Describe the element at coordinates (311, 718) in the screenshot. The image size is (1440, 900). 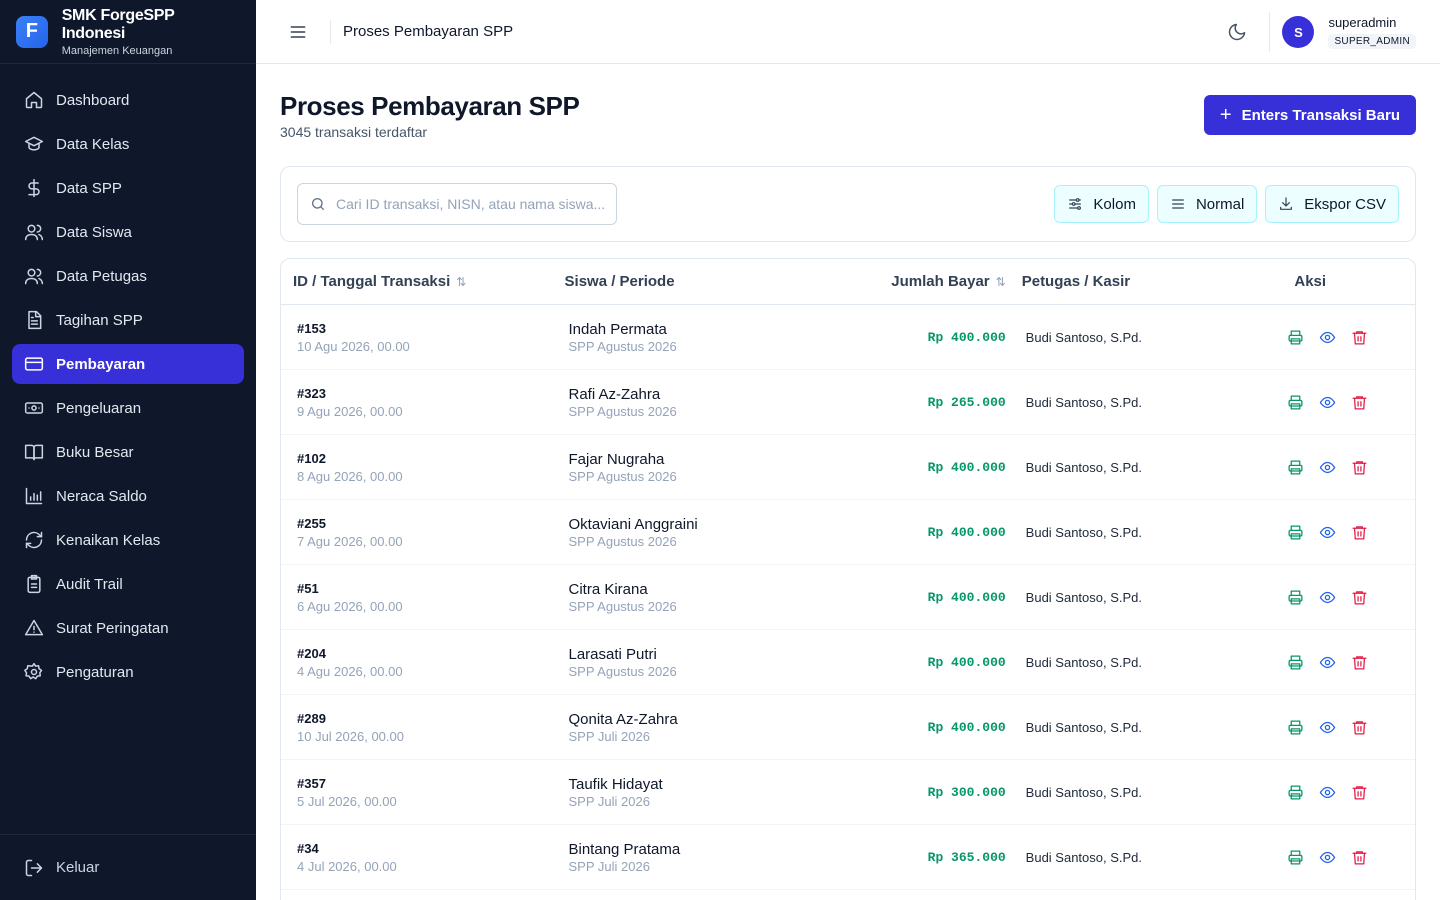
I see `transaction-id: #289` at that location.